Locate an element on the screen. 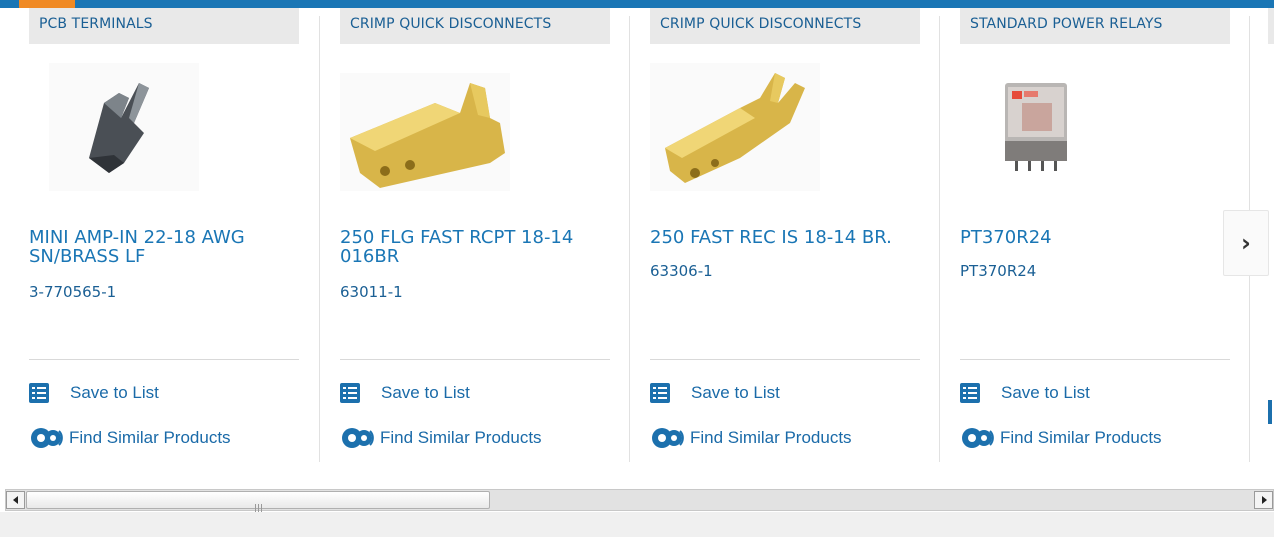  scroll-left-button is located at coordinates (15, 500).